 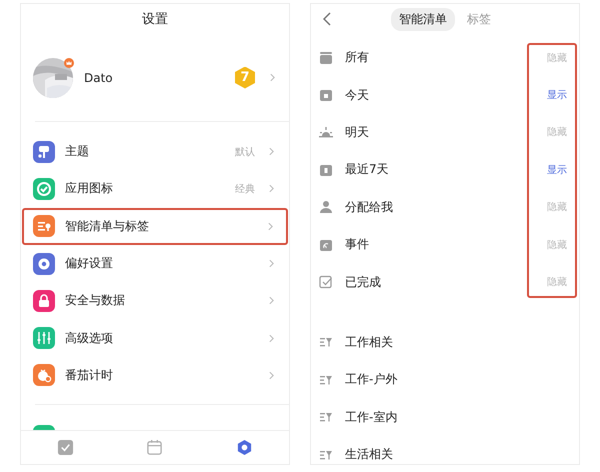 What do you see at coordinates (369, 455) in the screenshot?
I see `filter-name: 生活相关` at bounding box center [369, 455].